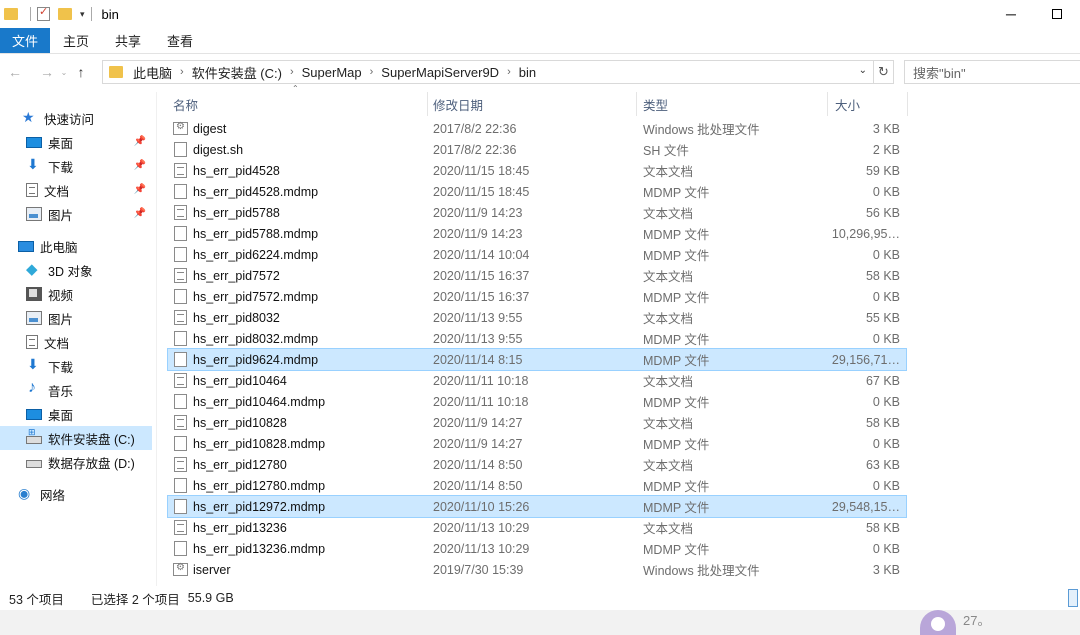 This screenshot has height=635, width=1080. I want to click on search-input: 搜索"bin", so click(992, 72).